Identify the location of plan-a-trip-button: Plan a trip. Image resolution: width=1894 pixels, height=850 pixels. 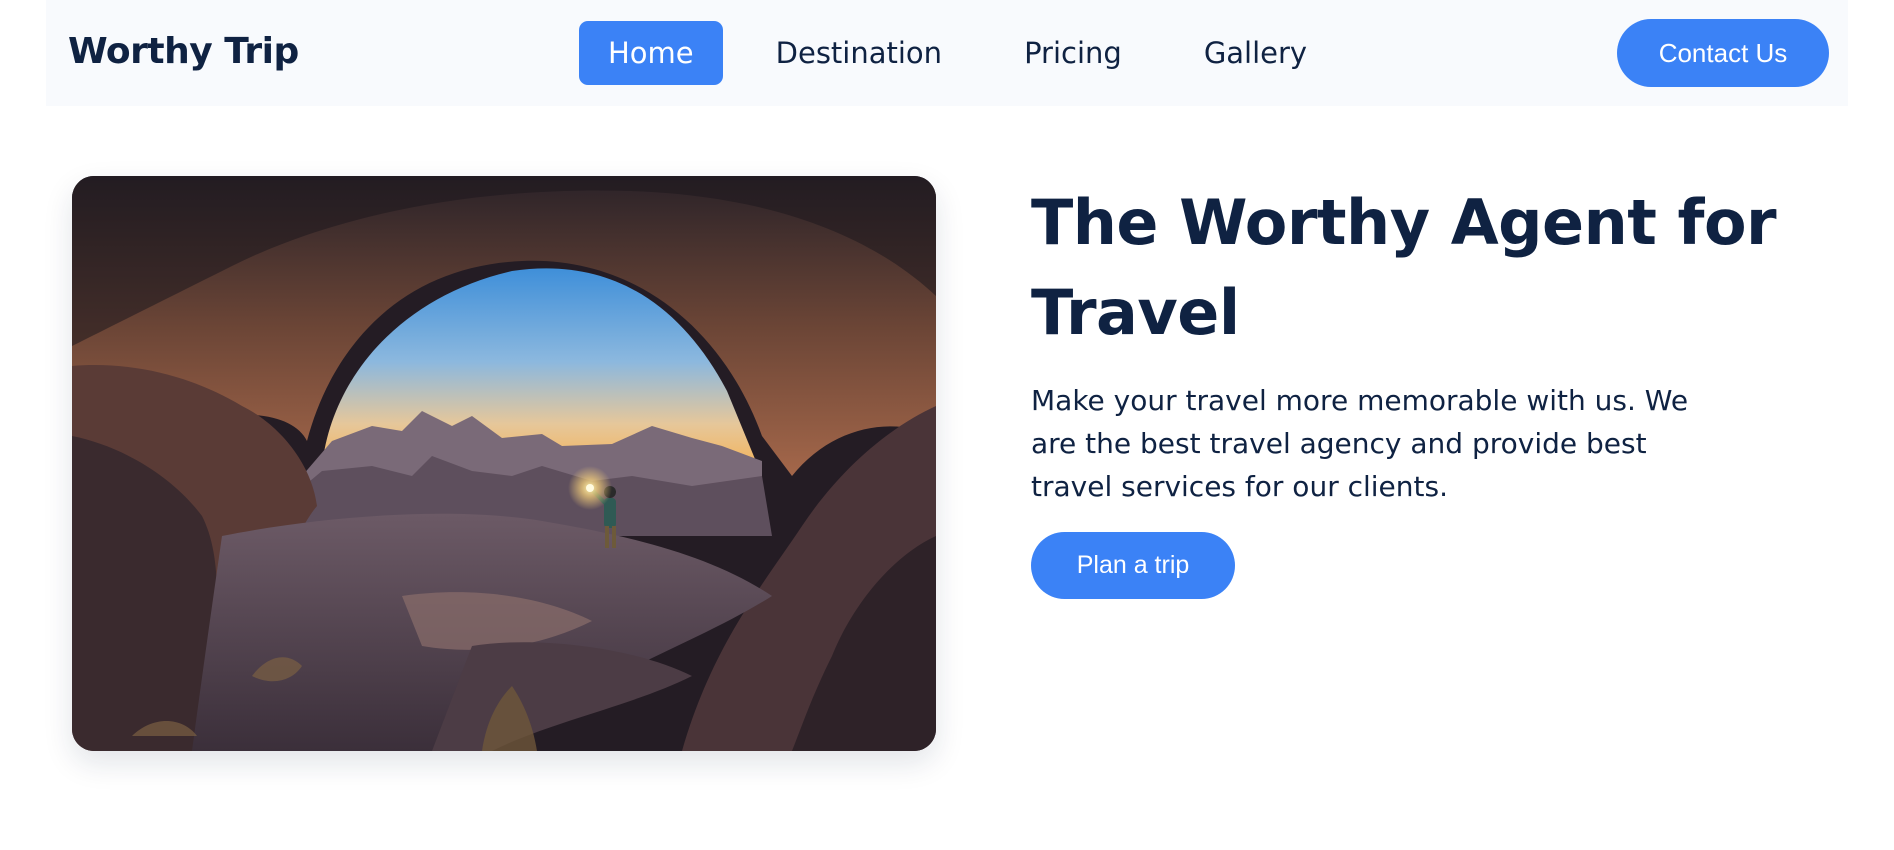
(1133, 565).